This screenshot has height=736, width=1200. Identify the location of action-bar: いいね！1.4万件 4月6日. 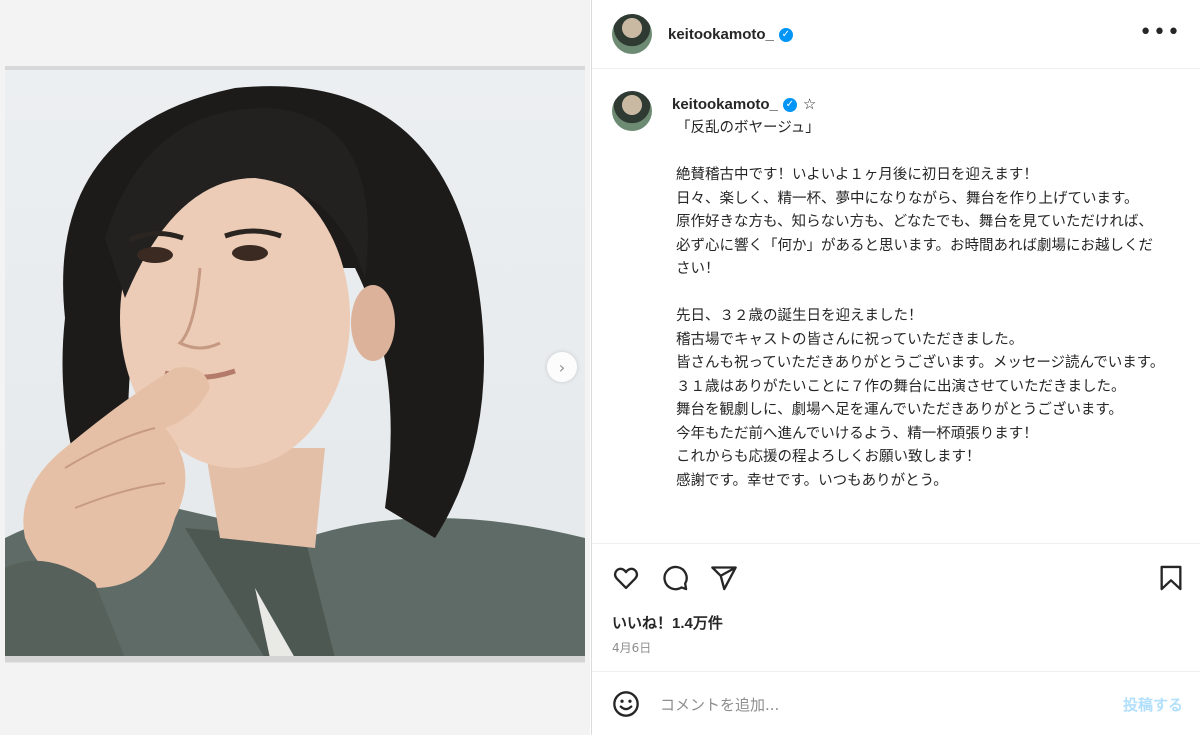
(896, 607).